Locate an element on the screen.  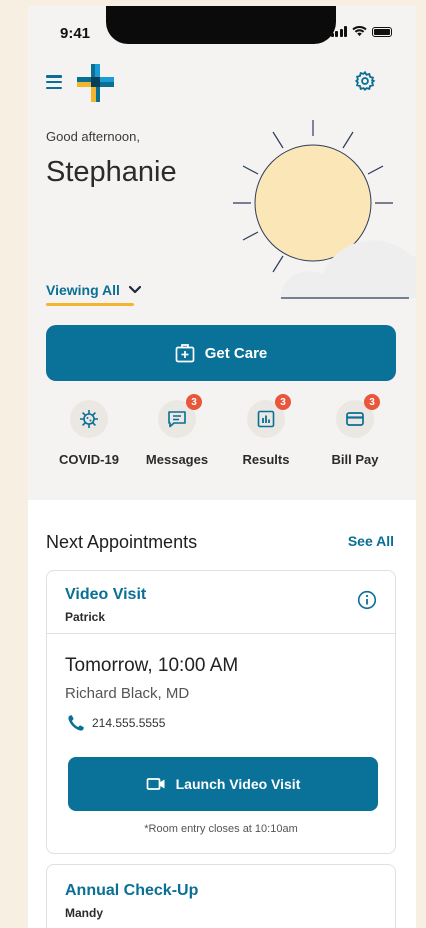
quick-action-label: Bill Pay is located at coordinates (355, 459).